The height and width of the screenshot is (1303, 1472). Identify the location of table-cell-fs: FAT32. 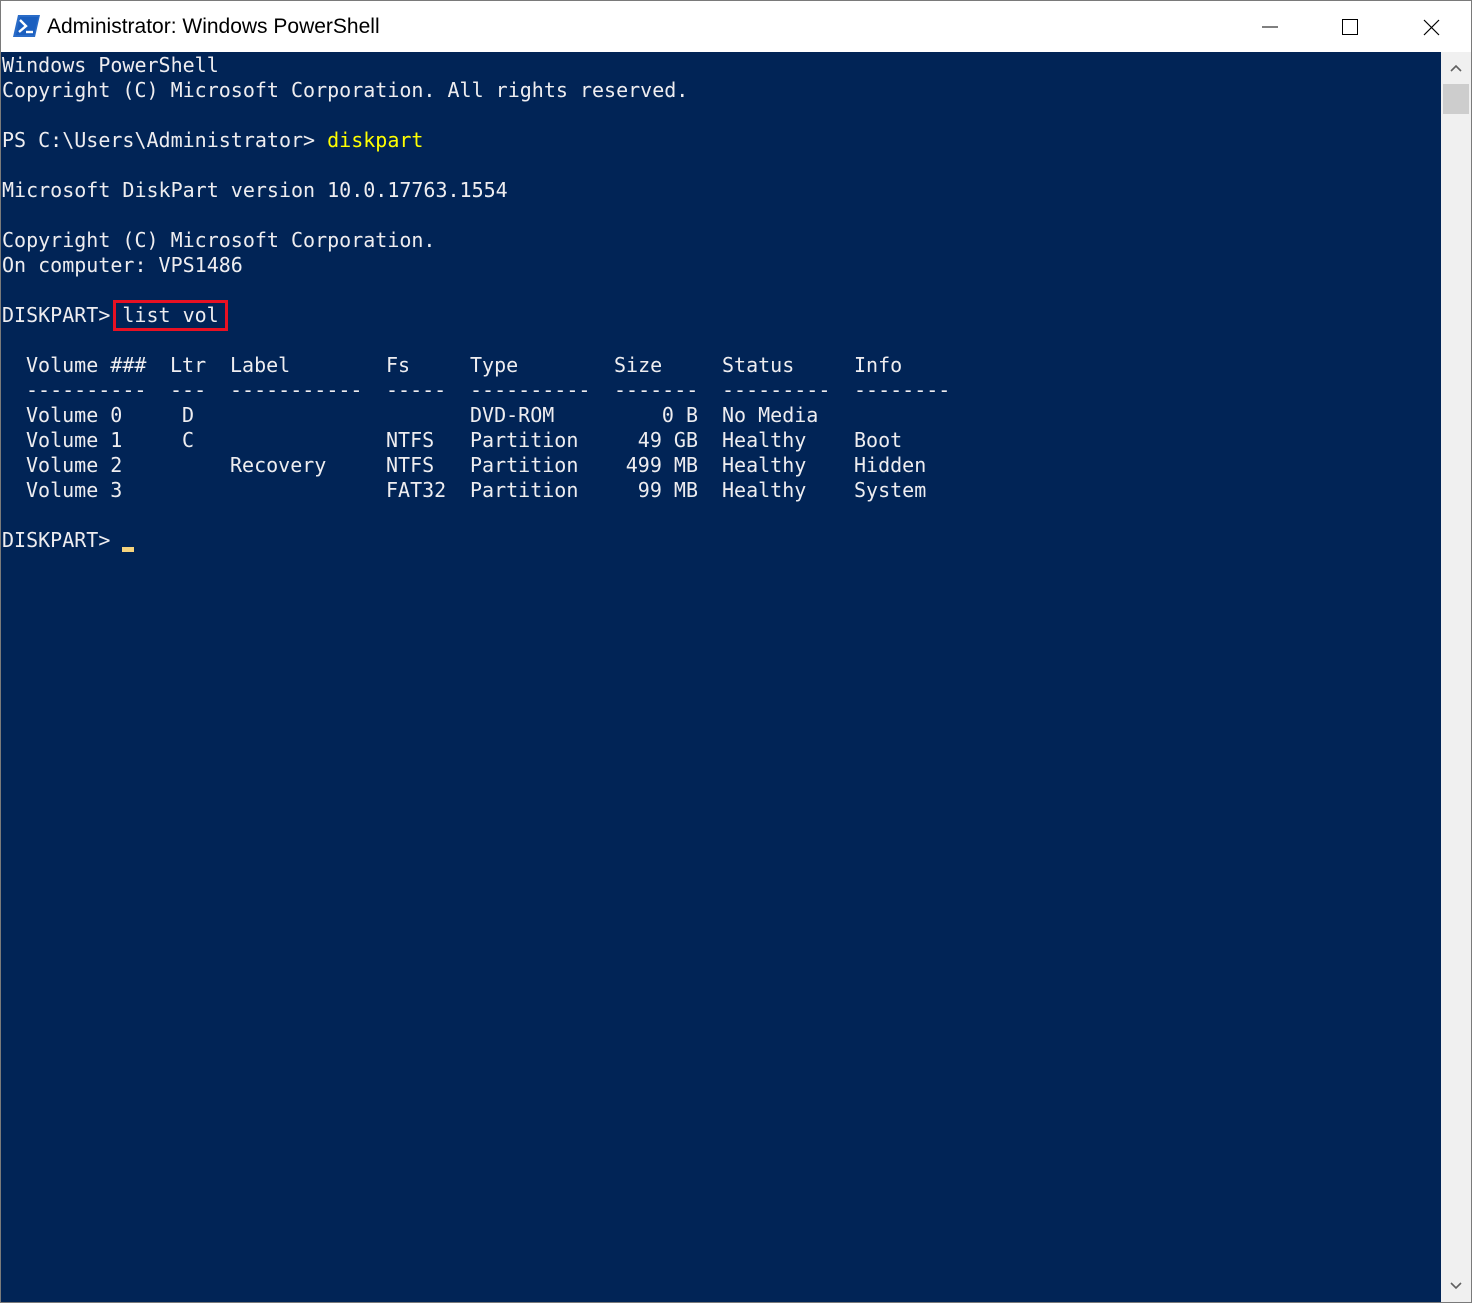
(416, 490).